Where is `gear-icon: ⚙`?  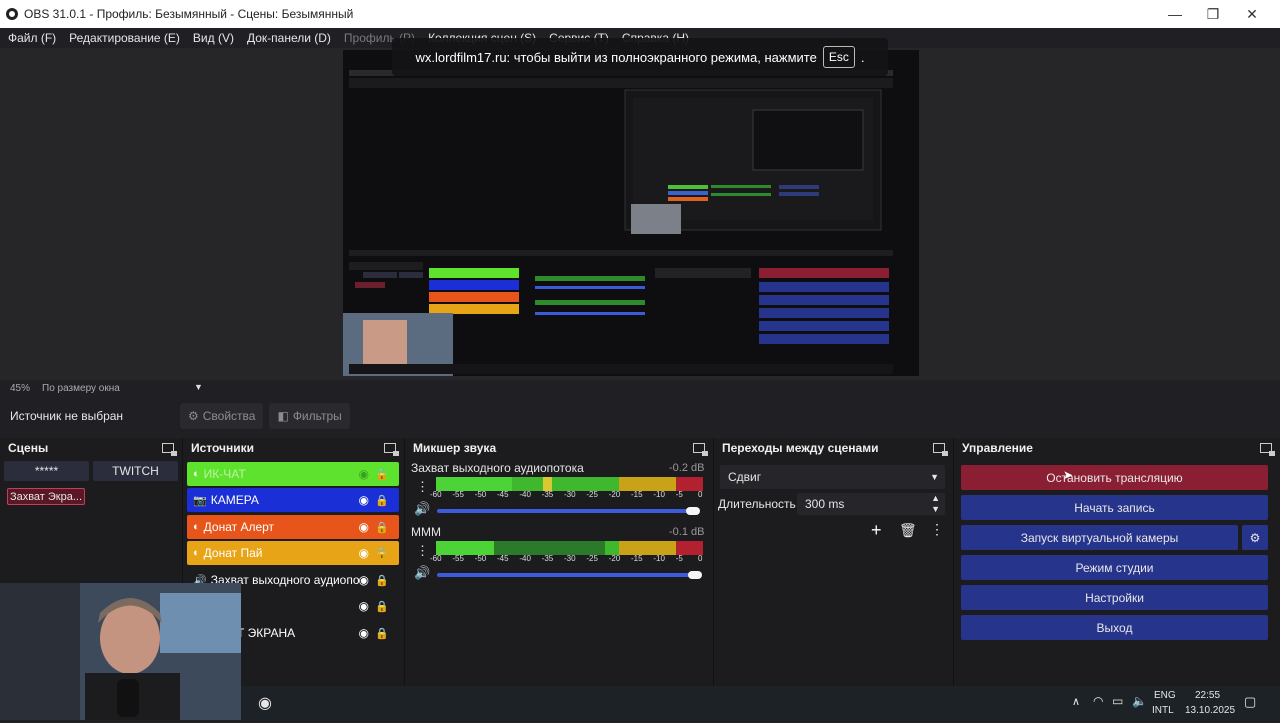
gear-icon: ⚙ is located at coordinates (193, 416).